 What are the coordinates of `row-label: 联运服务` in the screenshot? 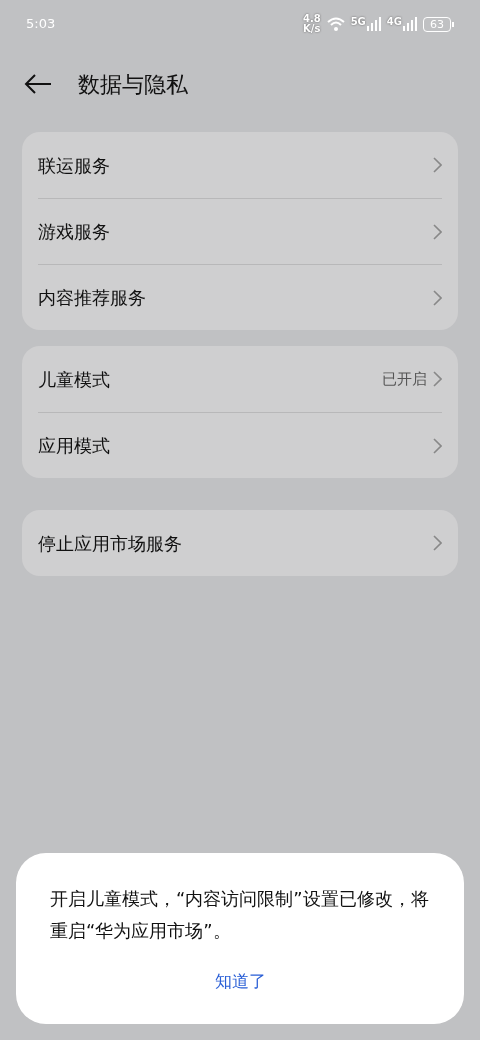 It's located at (74, 165).